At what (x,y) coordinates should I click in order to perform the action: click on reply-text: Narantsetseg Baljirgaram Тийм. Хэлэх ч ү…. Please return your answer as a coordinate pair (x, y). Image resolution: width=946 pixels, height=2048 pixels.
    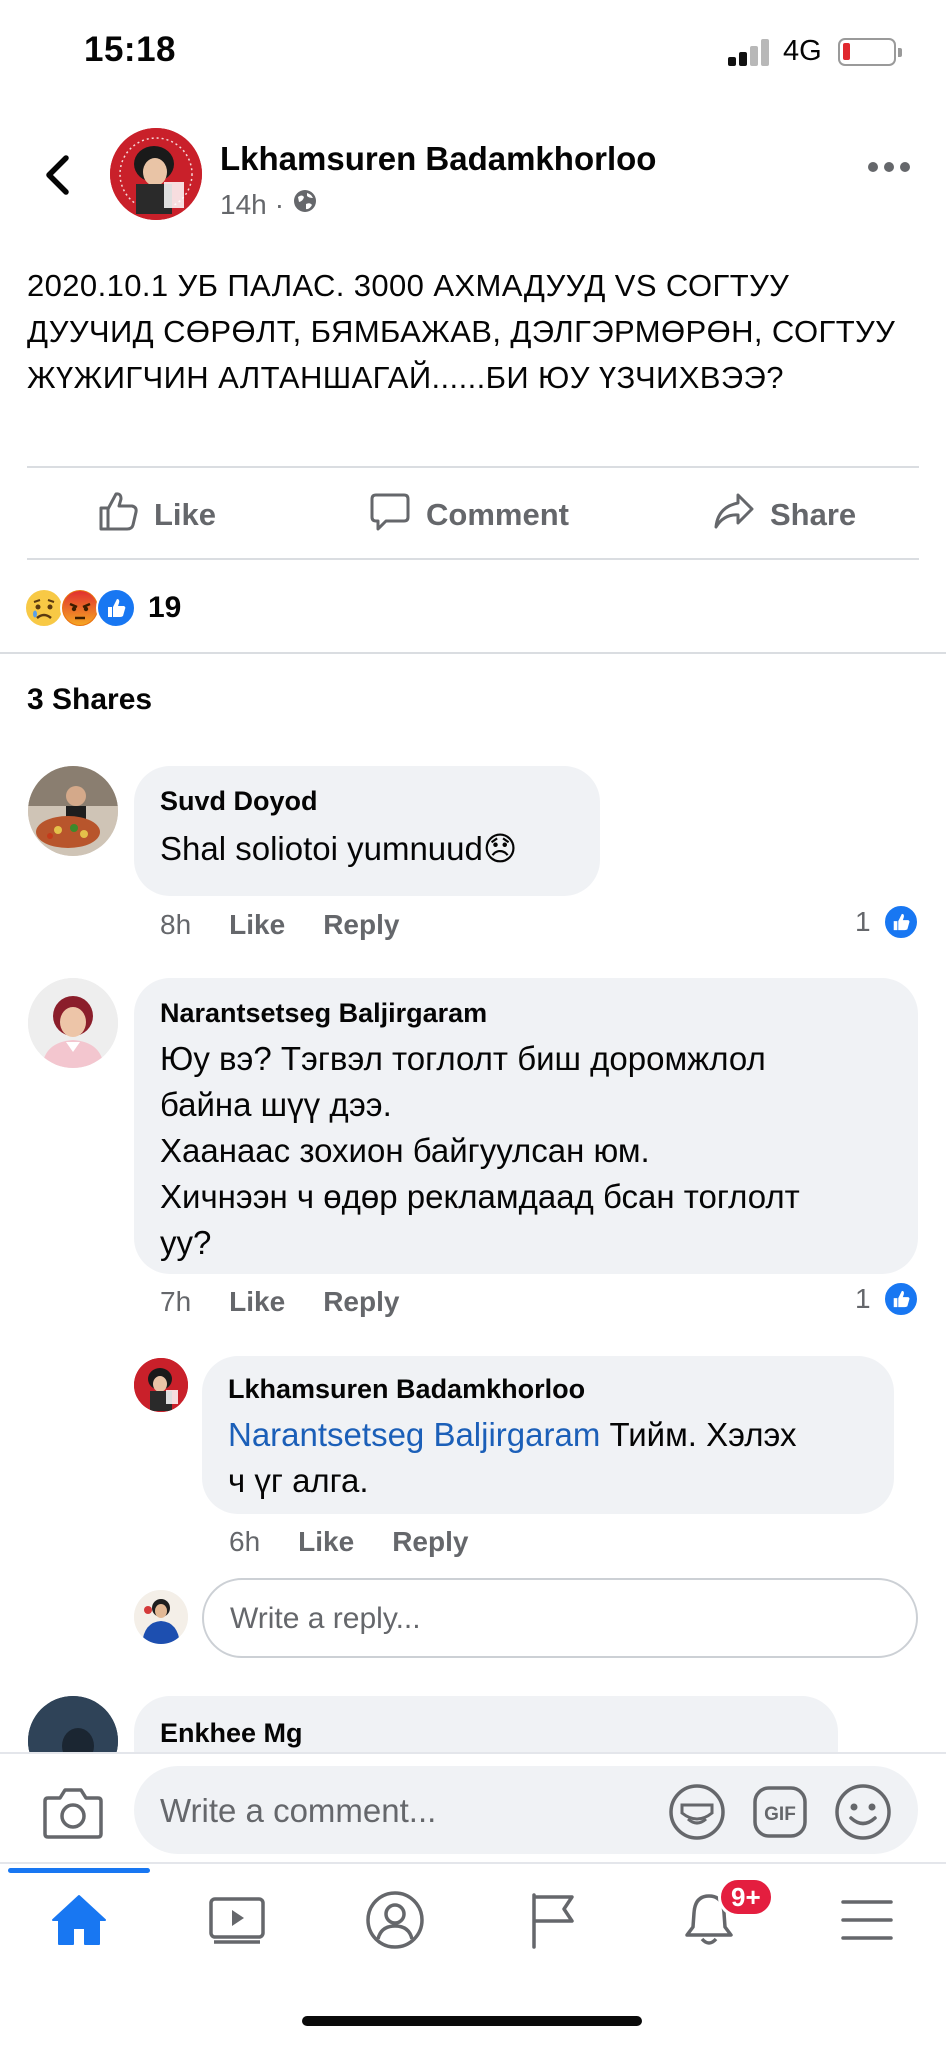
    Looking at the image, I should click on (512, 1458).